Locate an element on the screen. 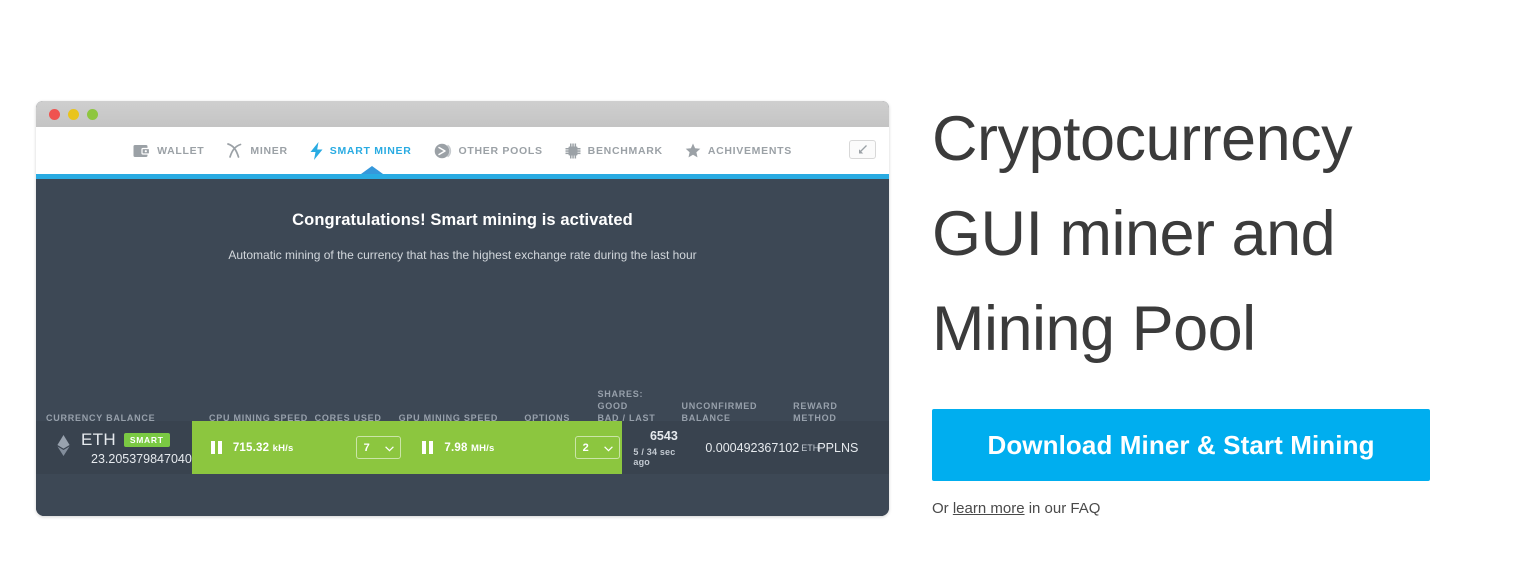 This screenshot has height=572, width=1527. currency-symbol: ETH is located at coordinates (98, 439).